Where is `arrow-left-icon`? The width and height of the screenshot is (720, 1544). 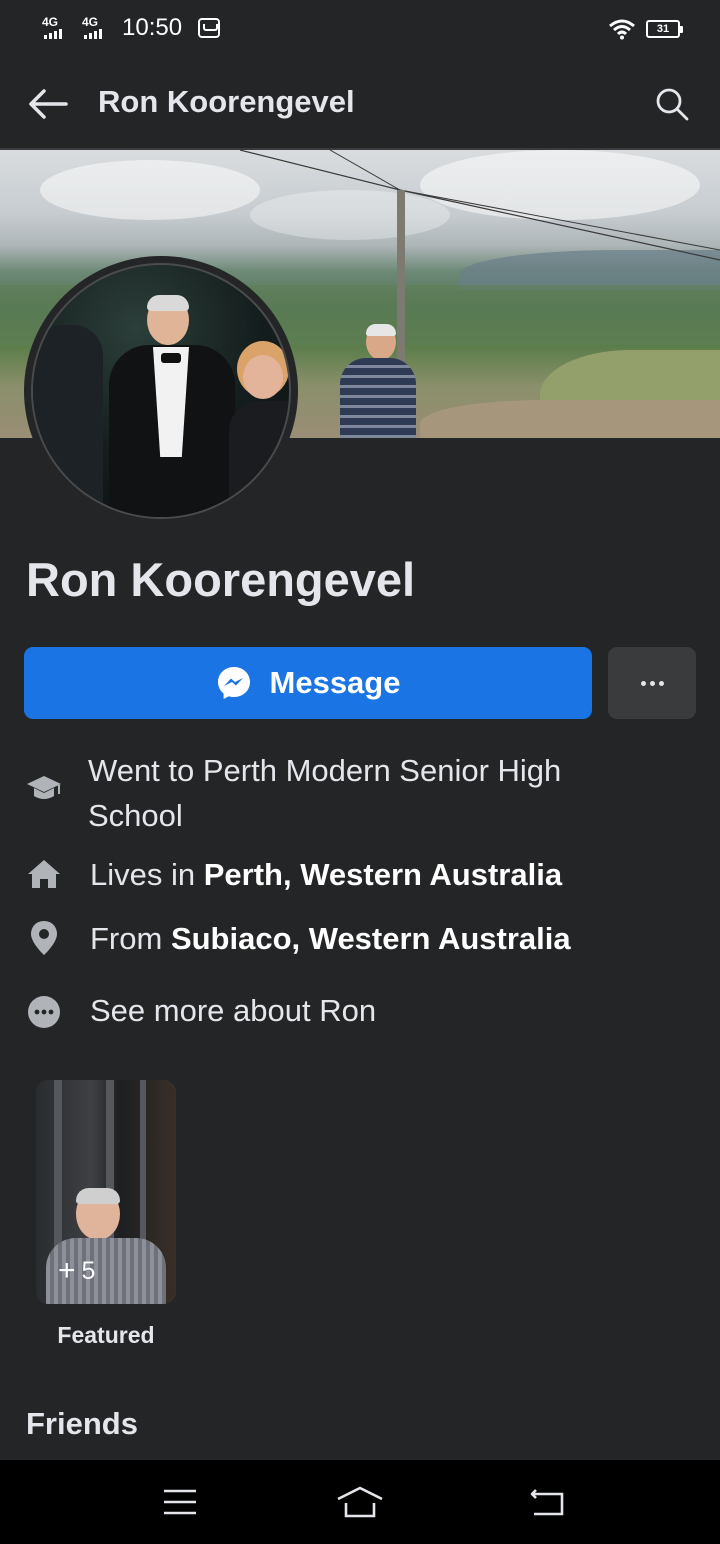
arrow-left-icon is located at coordinates (48, 104).